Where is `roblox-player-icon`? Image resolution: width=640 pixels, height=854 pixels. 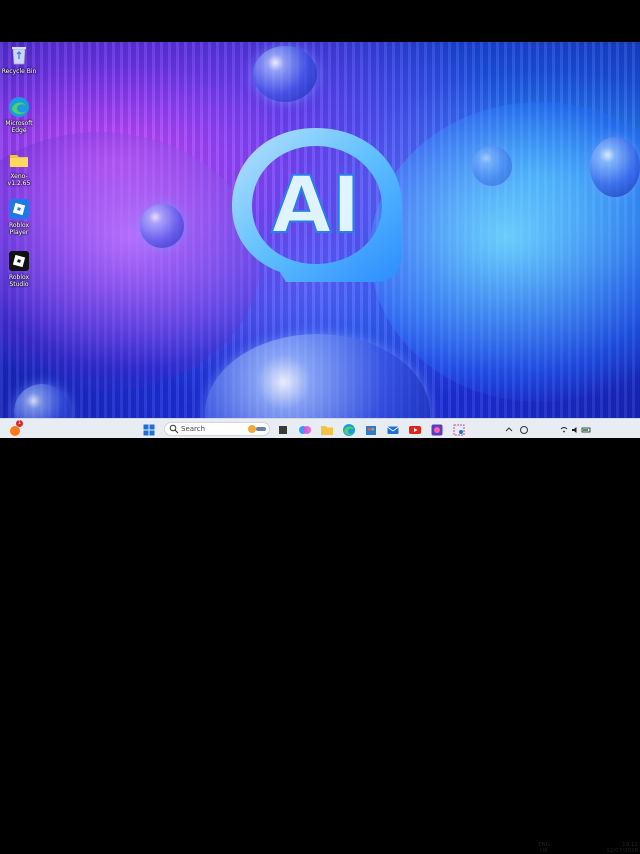
roblox-player-icon is located at coordinates (19, 209).